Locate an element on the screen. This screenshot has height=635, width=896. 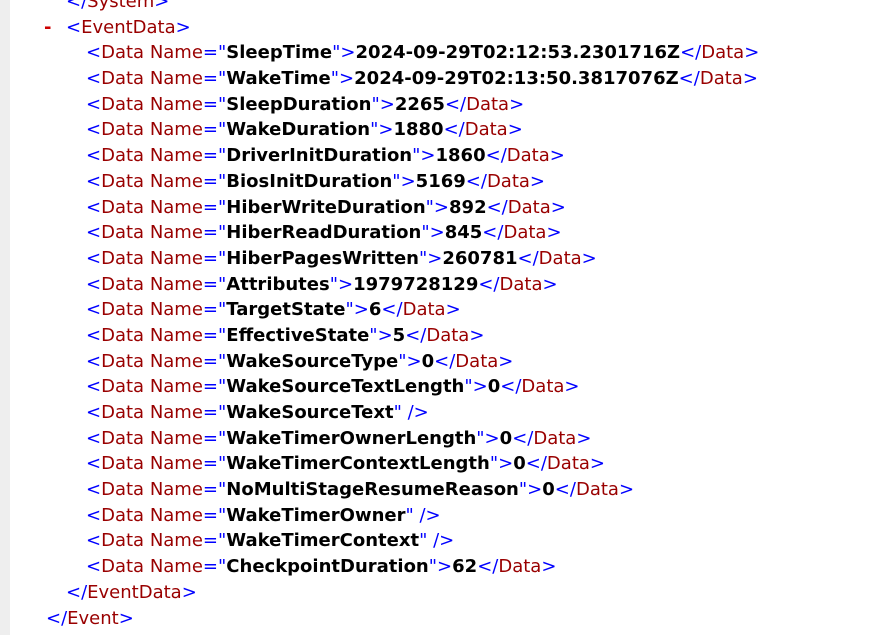
event-data-open-line: - <EventData> is located at coordinates (448, 28).